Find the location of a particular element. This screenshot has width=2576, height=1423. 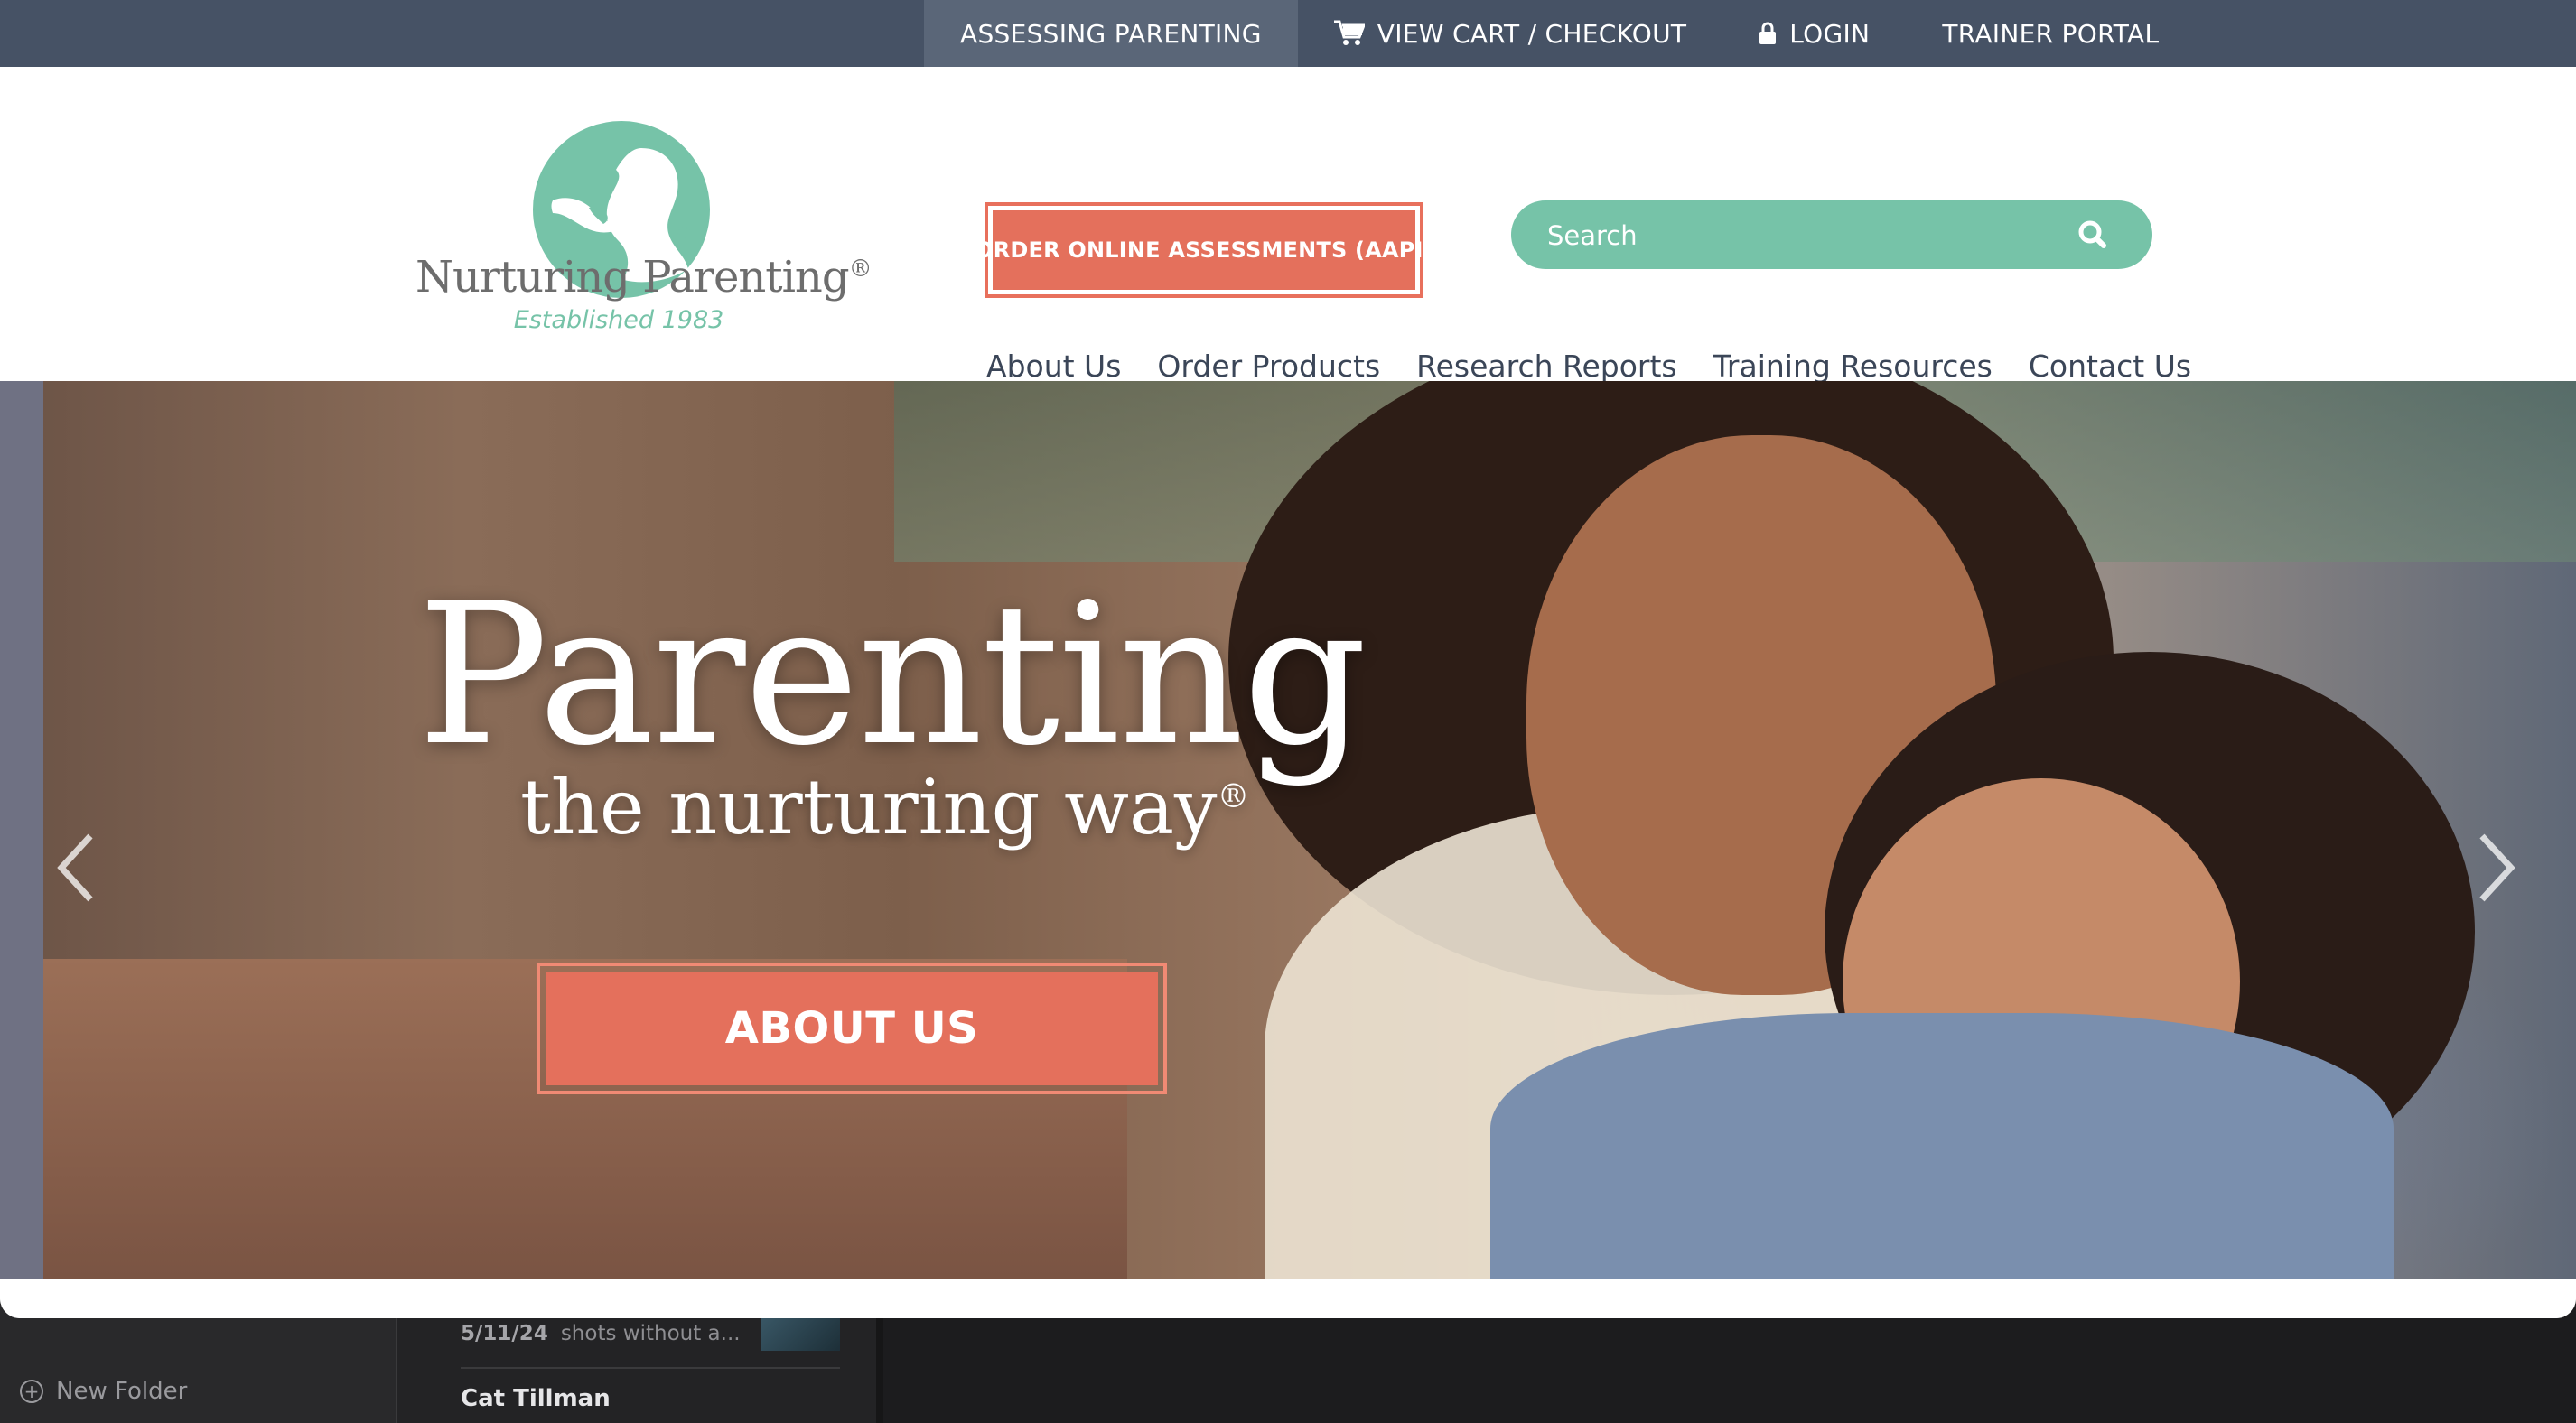

hero-title: Parenting is located at coordinates (892, 675).